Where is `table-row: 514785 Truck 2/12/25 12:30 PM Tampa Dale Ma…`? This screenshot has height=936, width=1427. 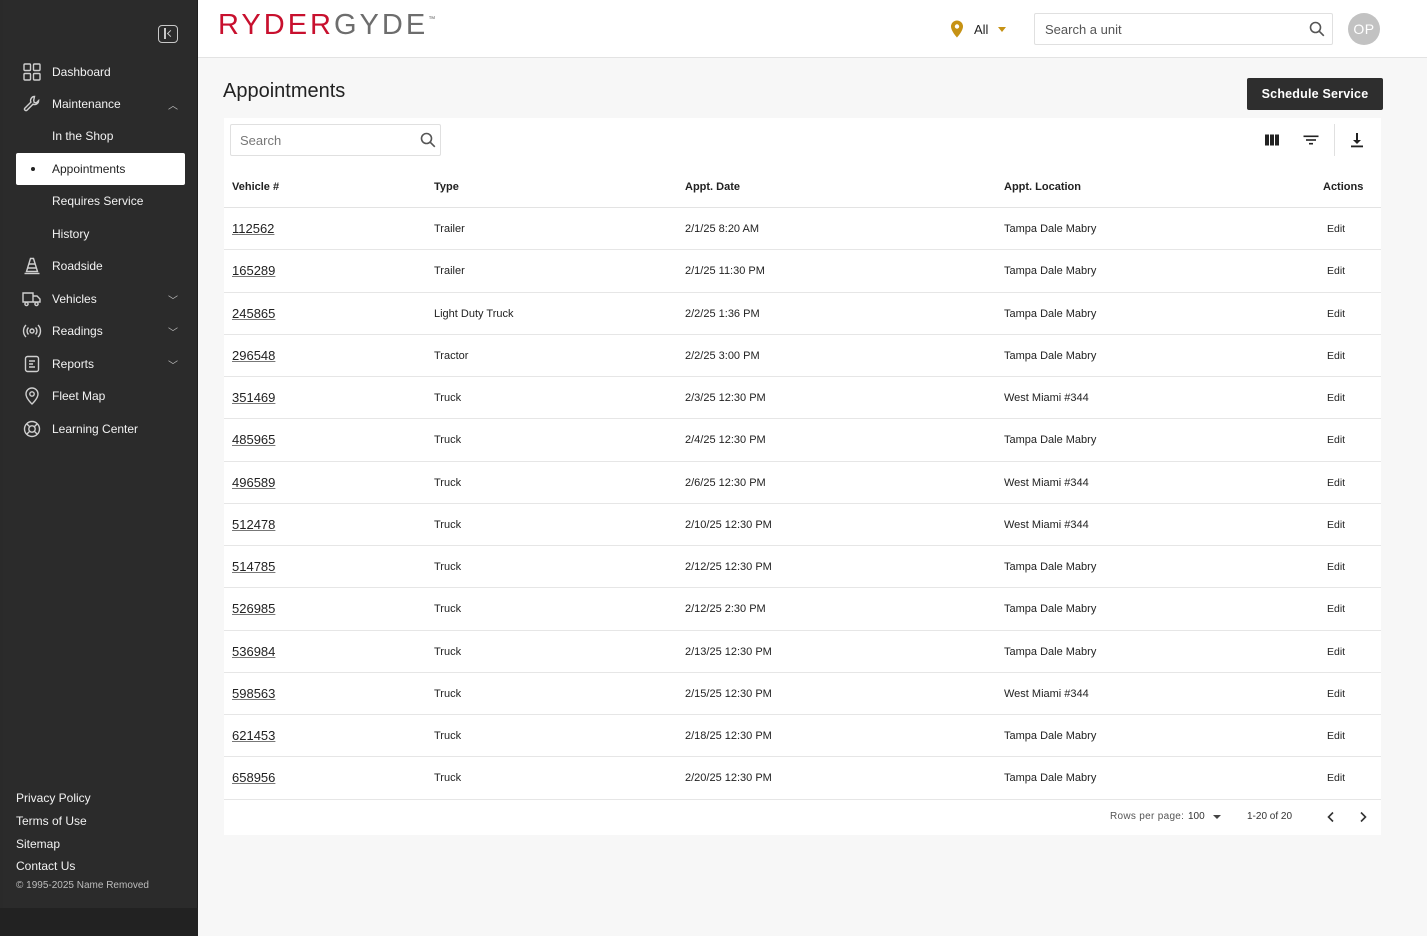 table-row: 514785 Truck 2/12/25 12:30 PM Tampa Dale Ma… is located at coordinates (802, 567).